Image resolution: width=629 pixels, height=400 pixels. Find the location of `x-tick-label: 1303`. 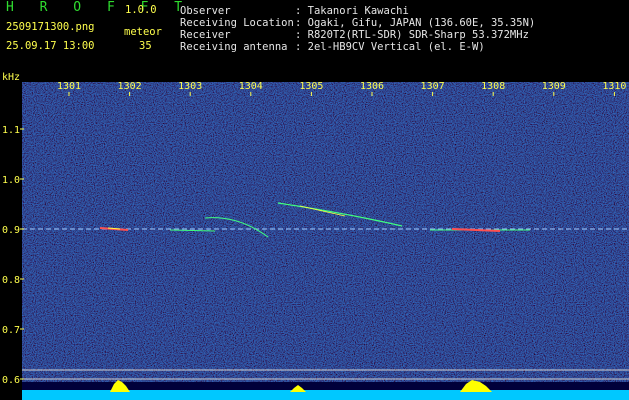

x-tick-label: 1303 is located at coordinates (190, 86).